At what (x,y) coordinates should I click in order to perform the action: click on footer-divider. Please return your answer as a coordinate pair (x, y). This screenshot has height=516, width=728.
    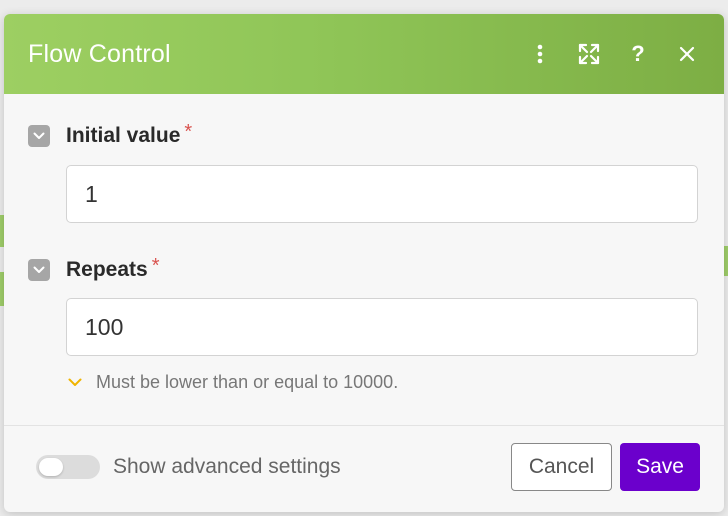
    Looking at the image, I should click on (364, 425).